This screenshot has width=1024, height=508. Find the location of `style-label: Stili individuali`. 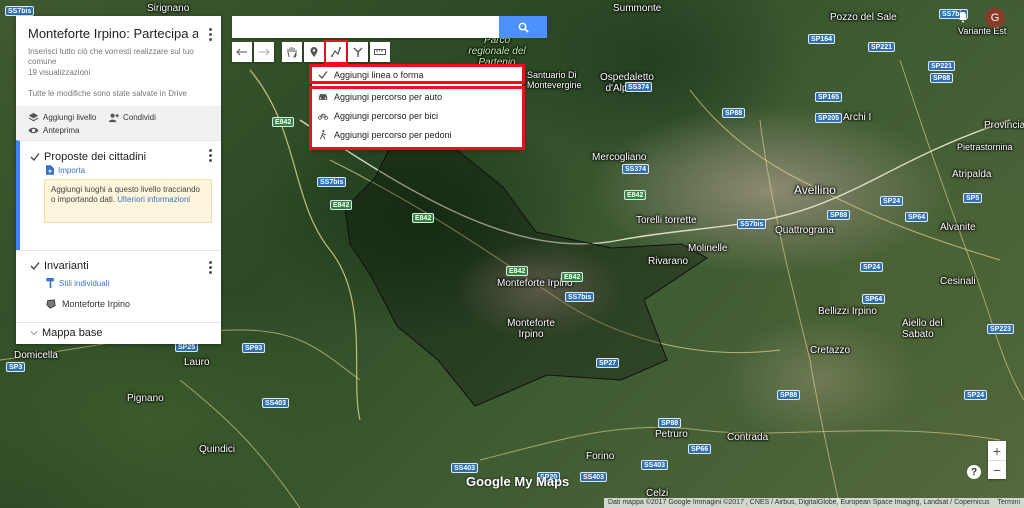

style-label: Stili individuali is located at coordinates (84, 283).